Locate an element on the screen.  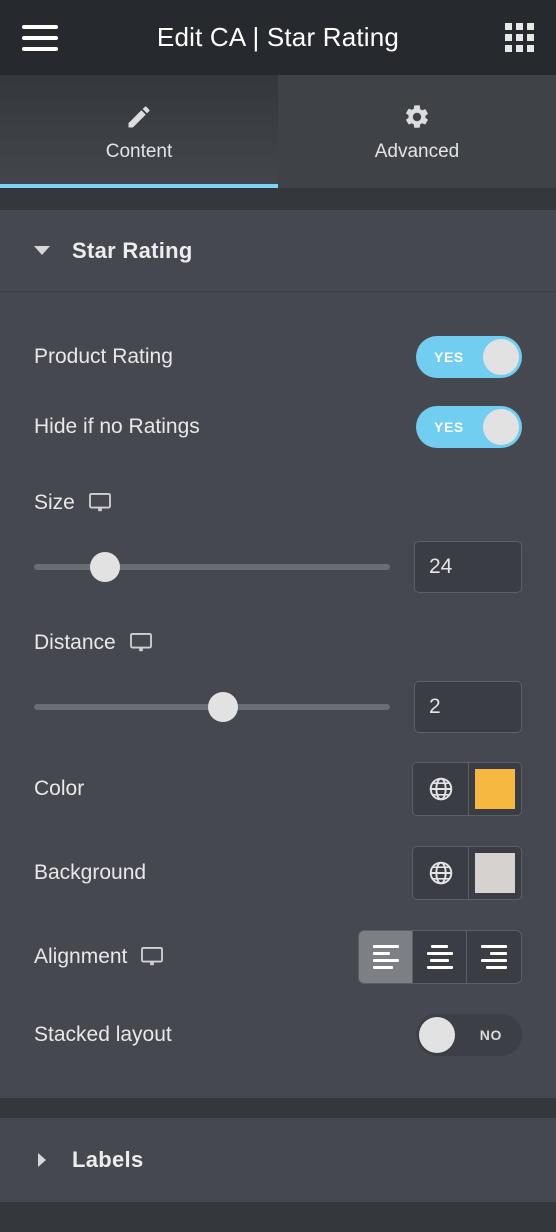
alignment-button-group is located at coordinates (440, 957).